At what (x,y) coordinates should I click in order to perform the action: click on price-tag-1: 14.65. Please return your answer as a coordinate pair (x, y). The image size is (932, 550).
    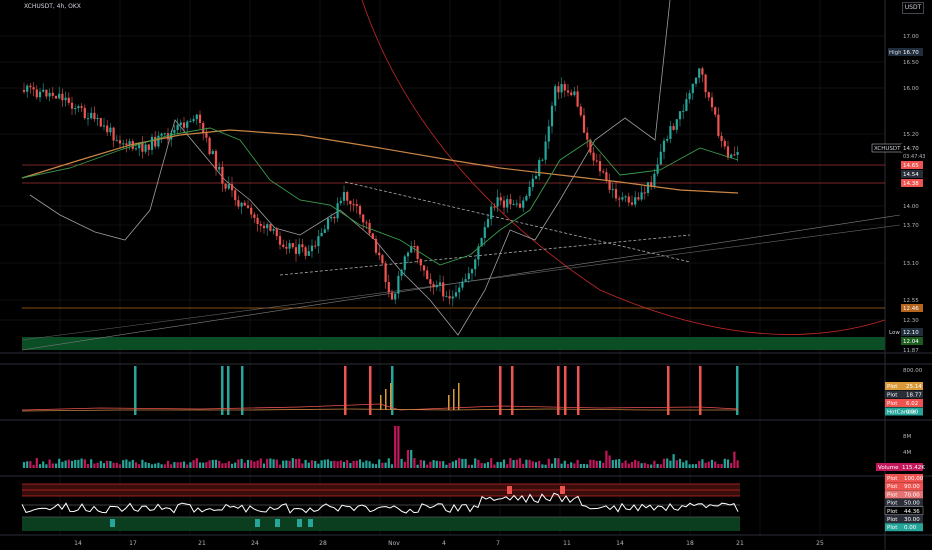
    Looking at the image, I should click on (911, 166).